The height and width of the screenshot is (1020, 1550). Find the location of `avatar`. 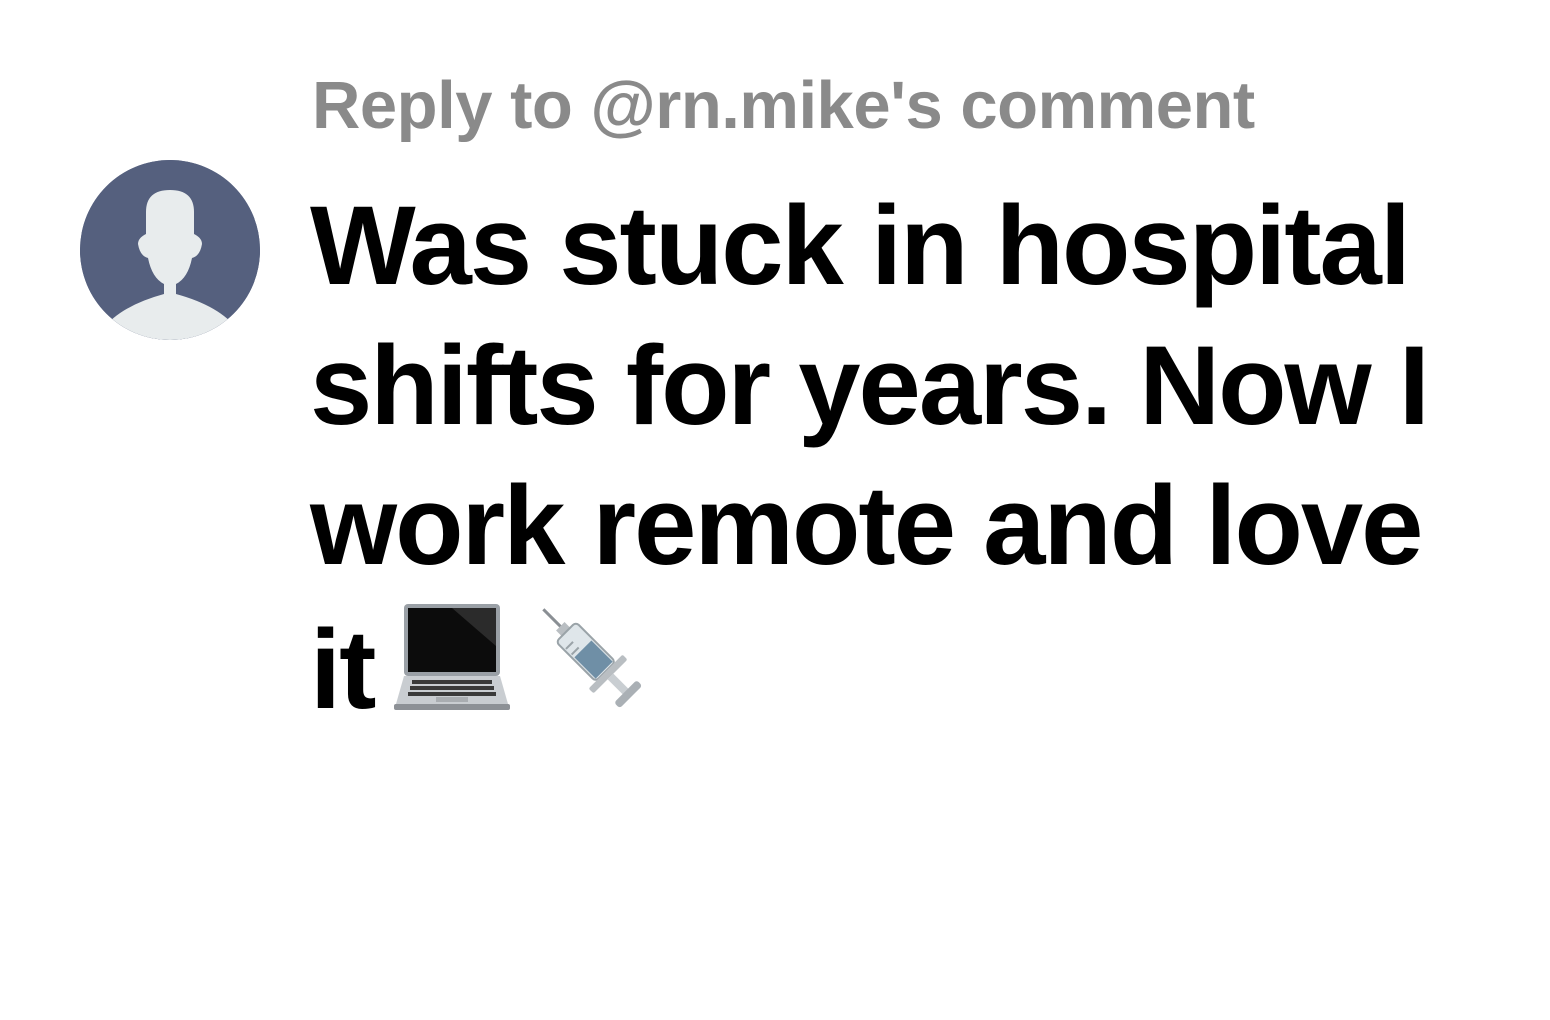

avatar is located at coordinates (170, 250).